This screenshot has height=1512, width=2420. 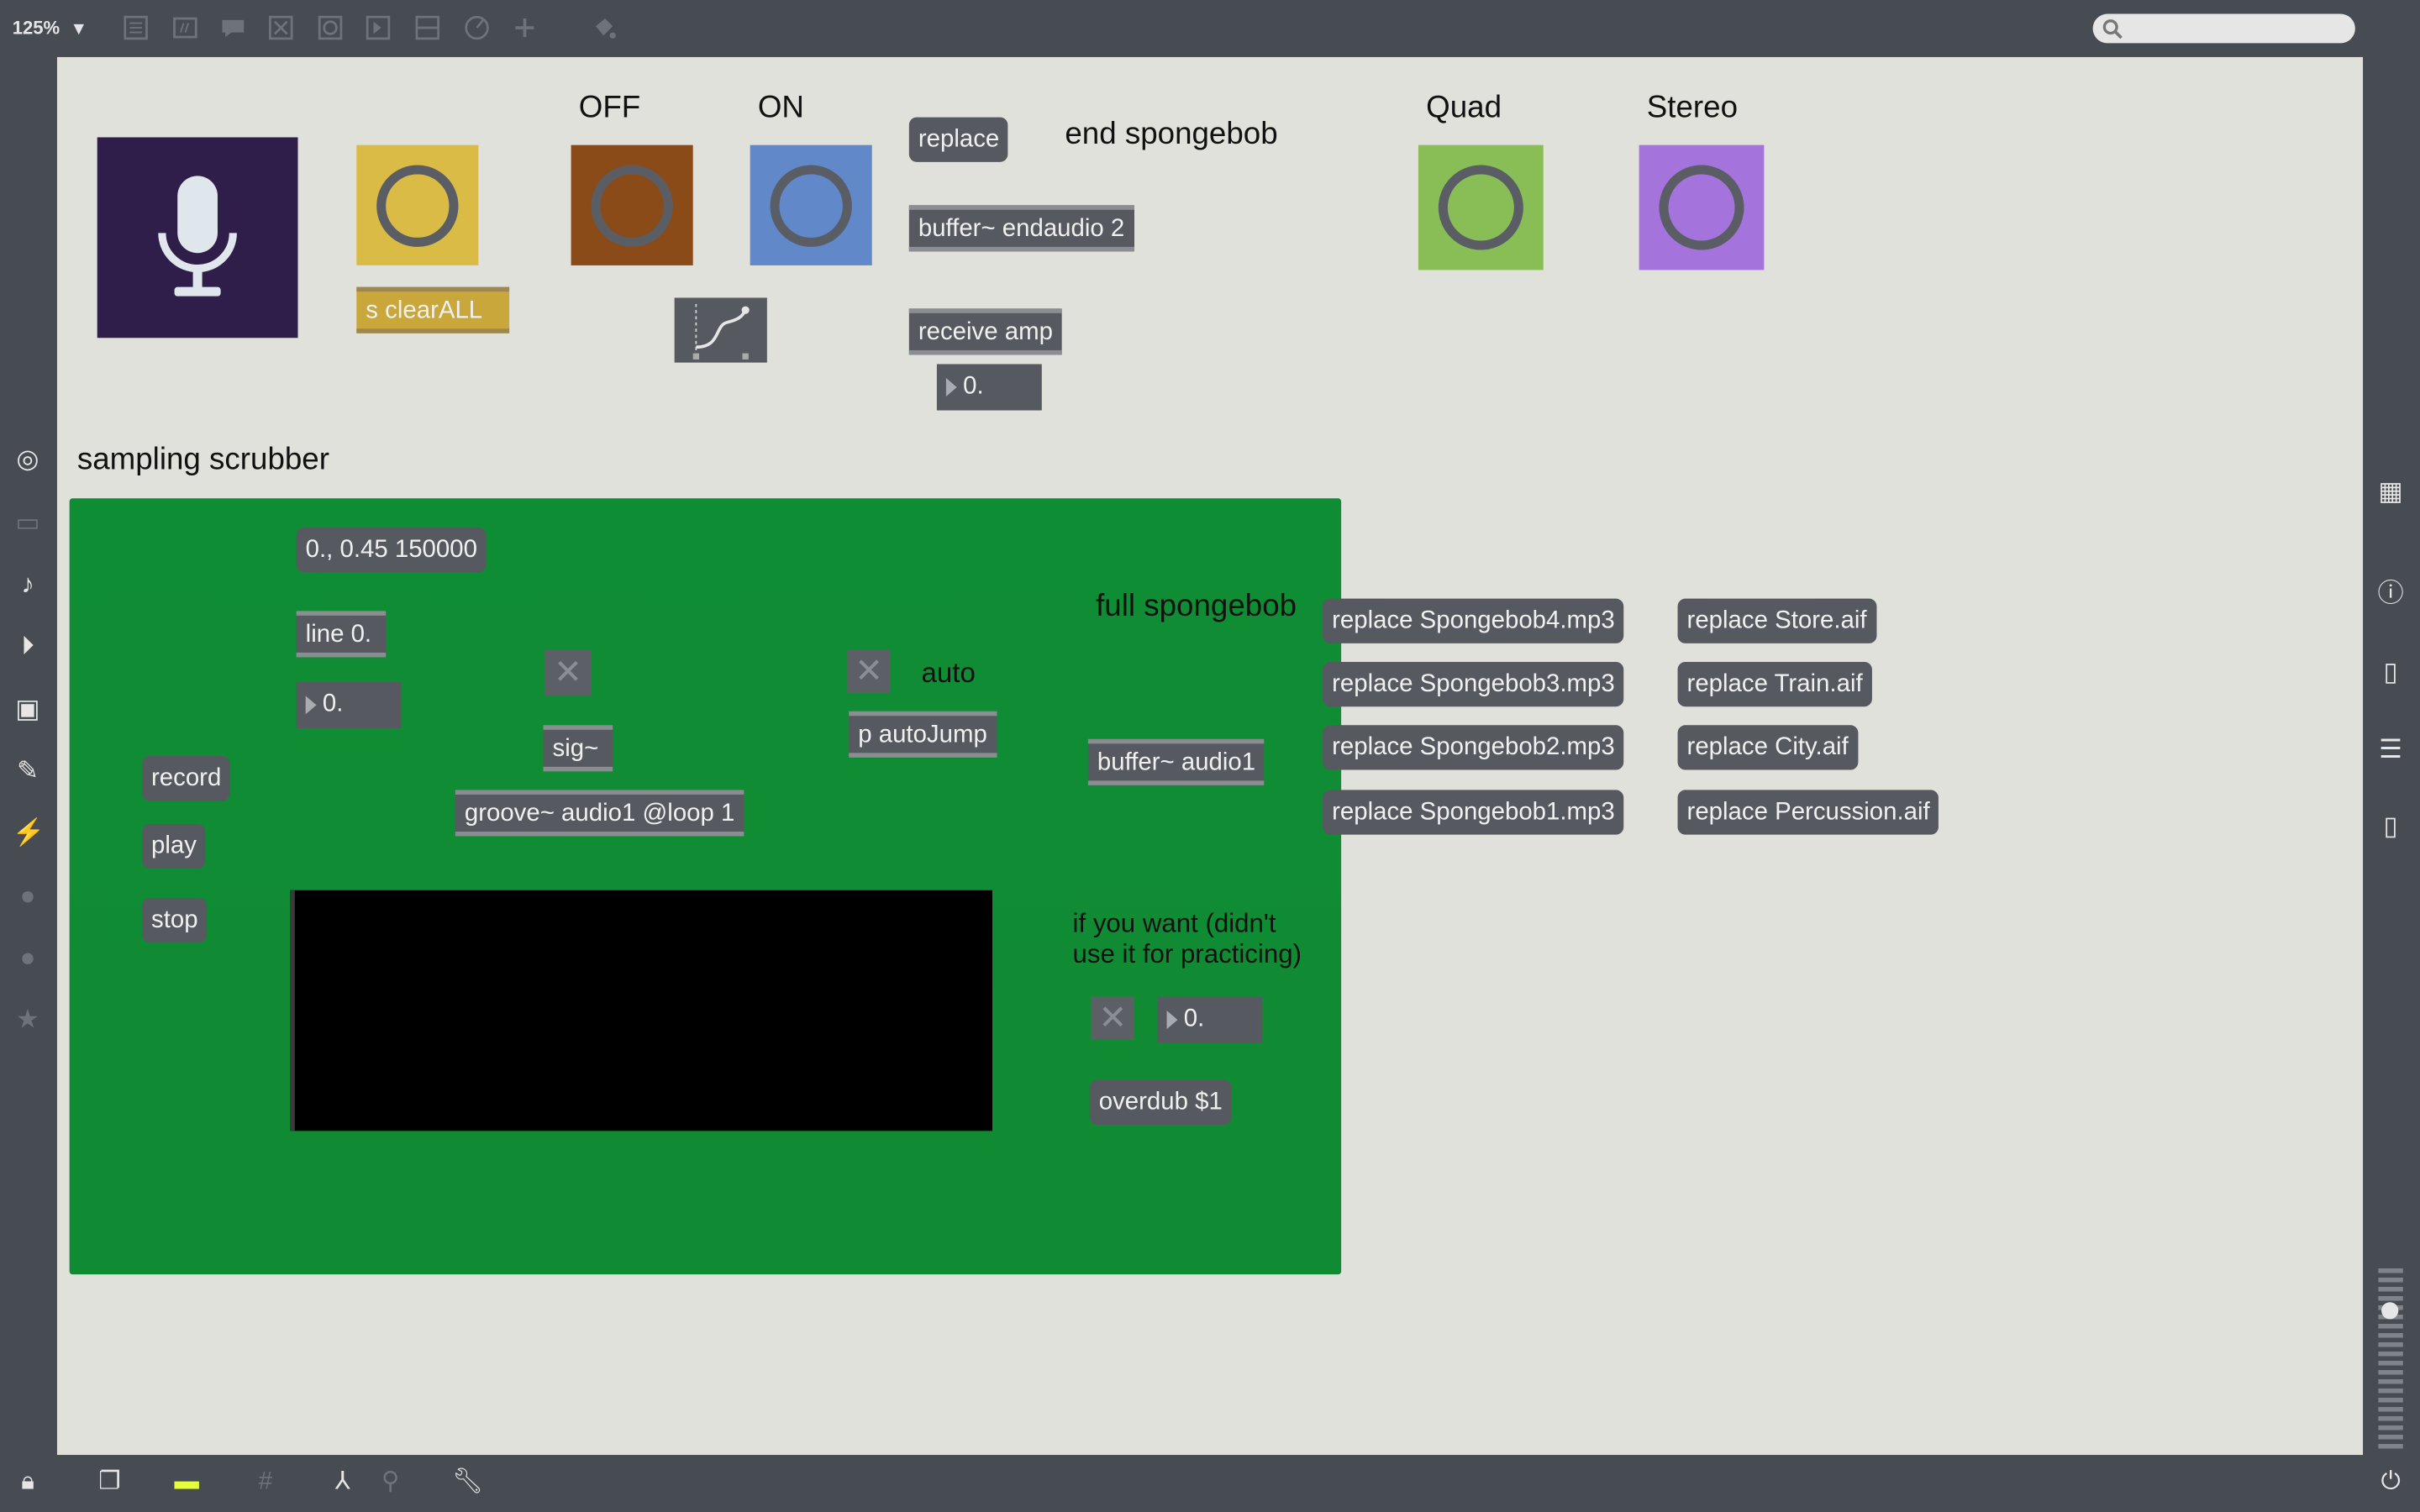 I want to click on full-spongebob-label: full spongebob, so click(x=1196, y=606).